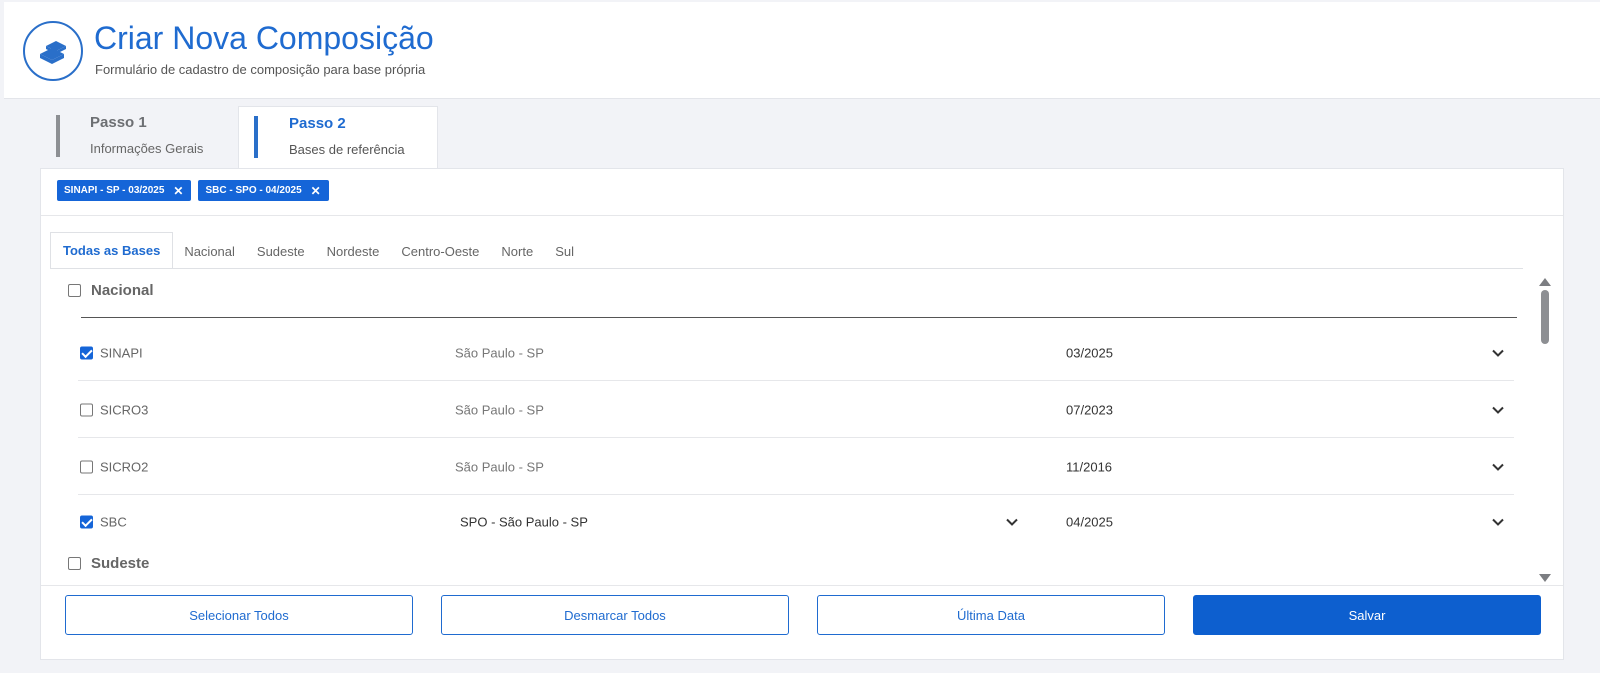 The width and height of the screenshot is (1600, 673). Describe the element at coordinates (209, 252) in the screenshot. I see `tab-nacional: Nacional` at that location.